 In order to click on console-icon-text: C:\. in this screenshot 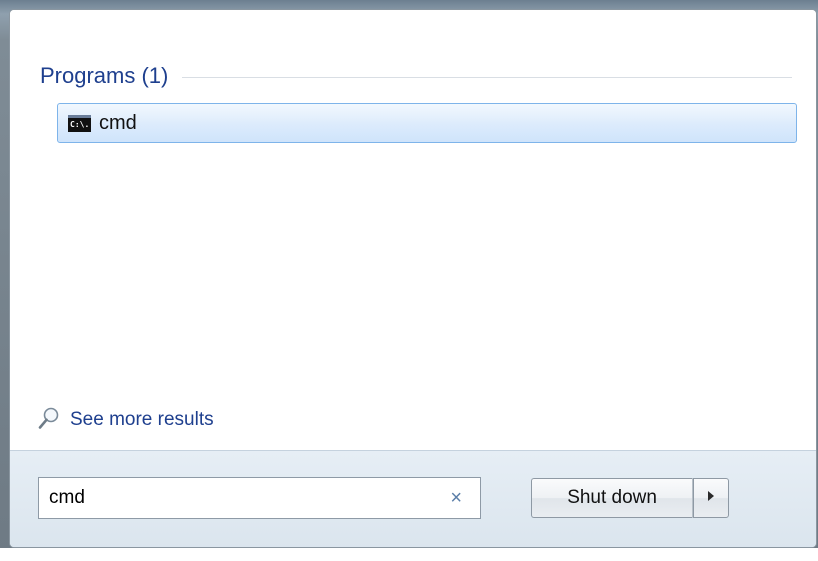, I will do `click(80, 124)`.